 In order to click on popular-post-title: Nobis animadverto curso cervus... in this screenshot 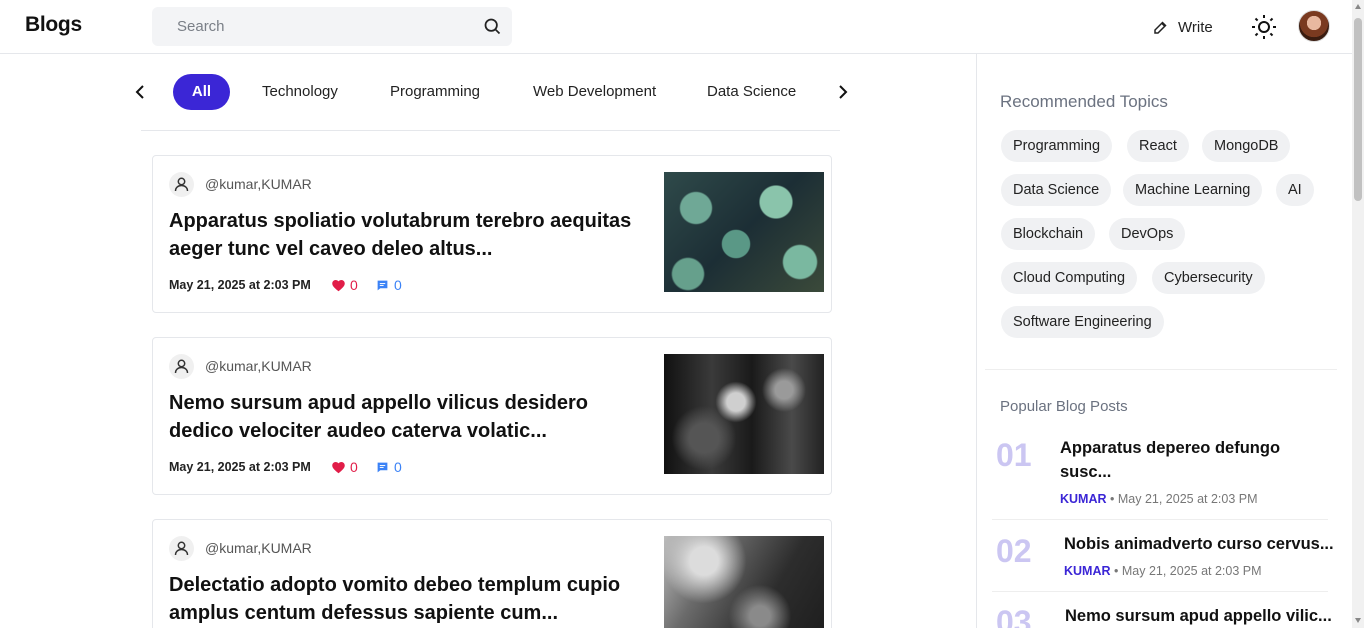, I will do `click(1199, 544)`.